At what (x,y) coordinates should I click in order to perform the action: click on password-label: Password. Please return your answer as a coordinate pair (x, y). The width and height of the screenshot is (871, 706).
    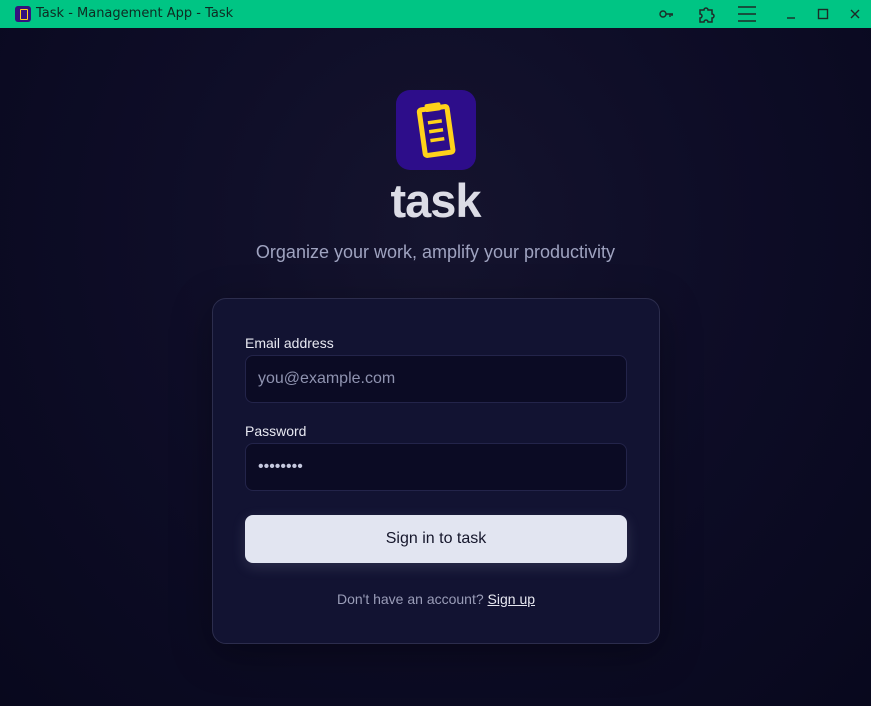
    Looking at the image, I should click on (276, 431).